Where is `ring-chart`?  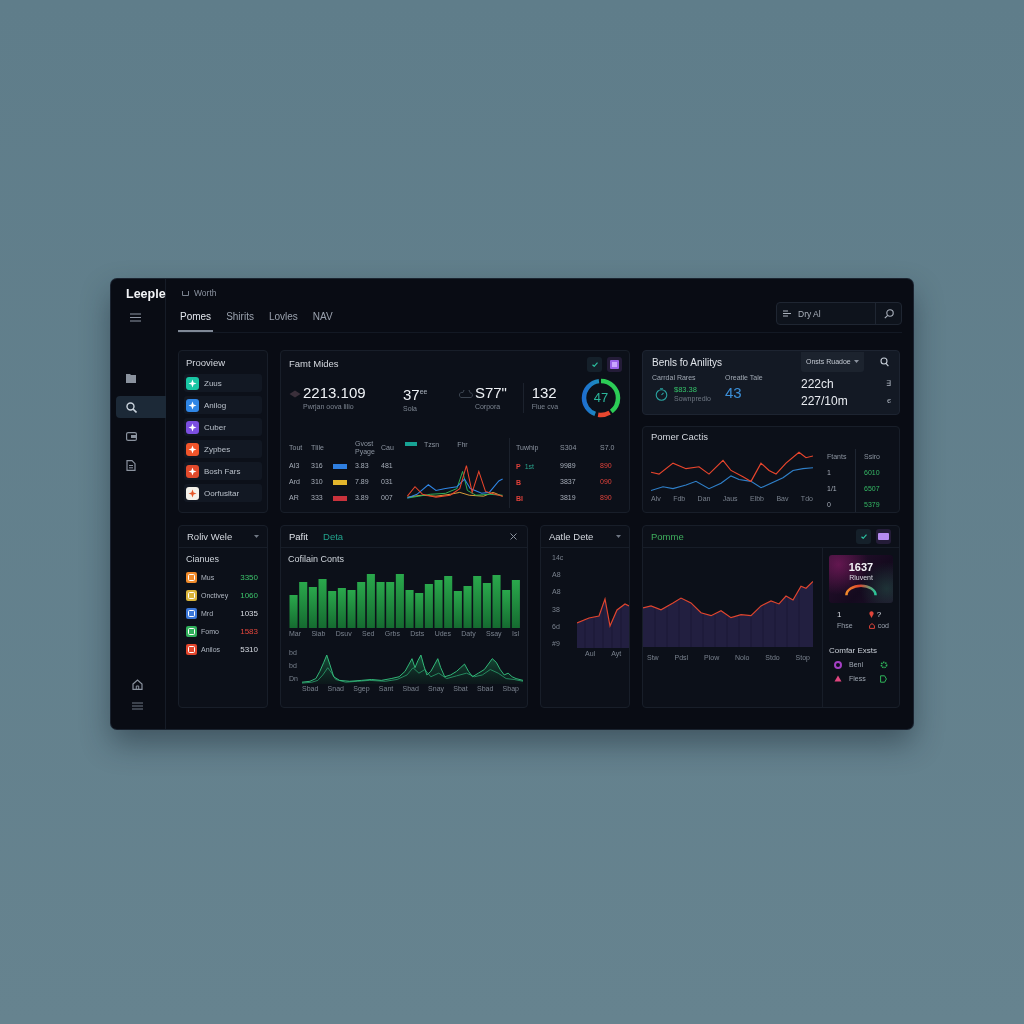
ring-chart is located at coordinates (601, 398).